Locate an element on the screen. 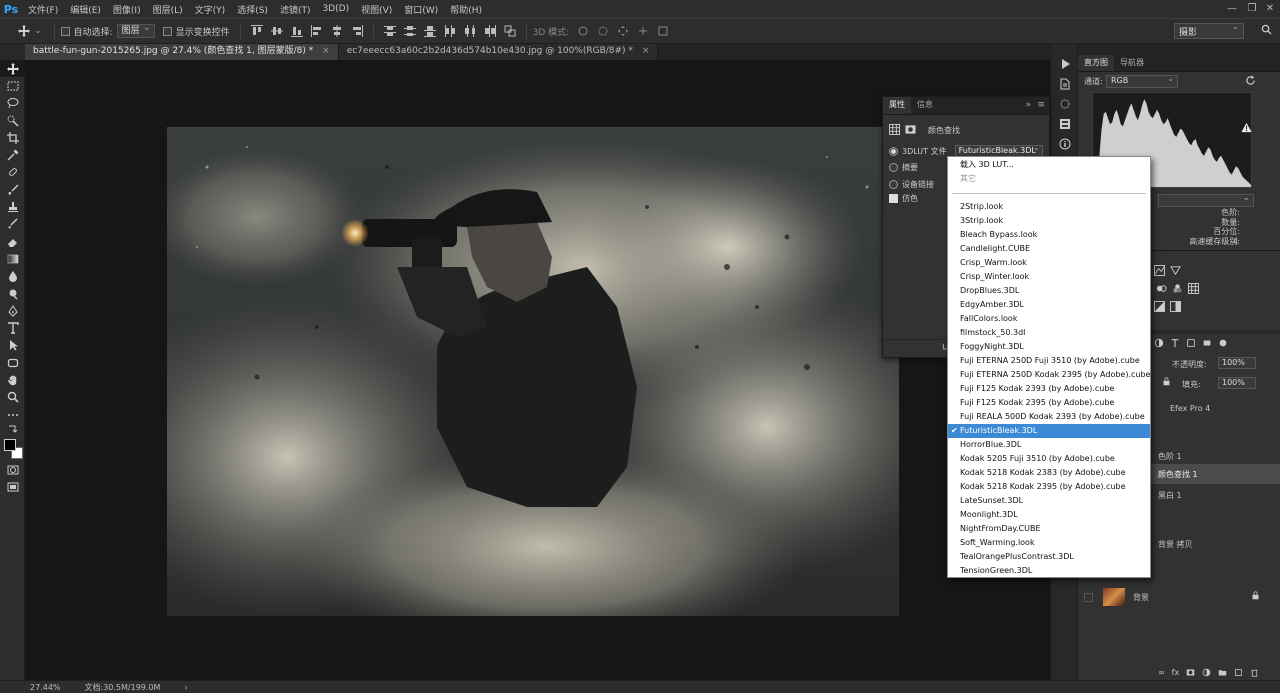  zoom-level: 27.44% is located at coordinates (45, 687).